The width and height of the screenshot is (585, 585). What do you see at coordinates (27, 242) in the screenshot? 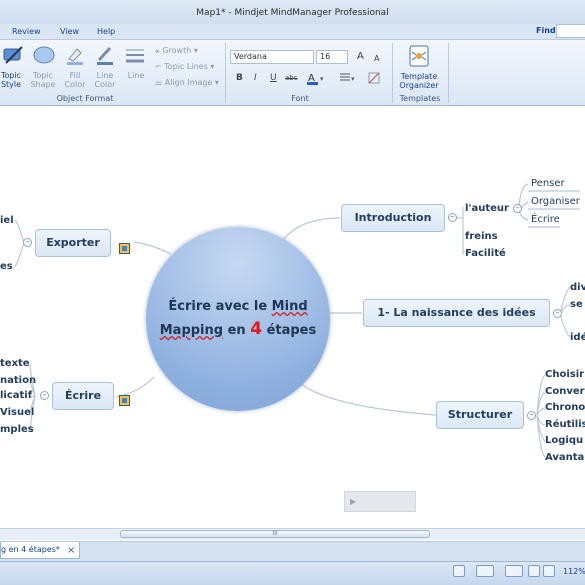
I see `collapse-toggle-exporter: –` at bounding box center [27, 242].